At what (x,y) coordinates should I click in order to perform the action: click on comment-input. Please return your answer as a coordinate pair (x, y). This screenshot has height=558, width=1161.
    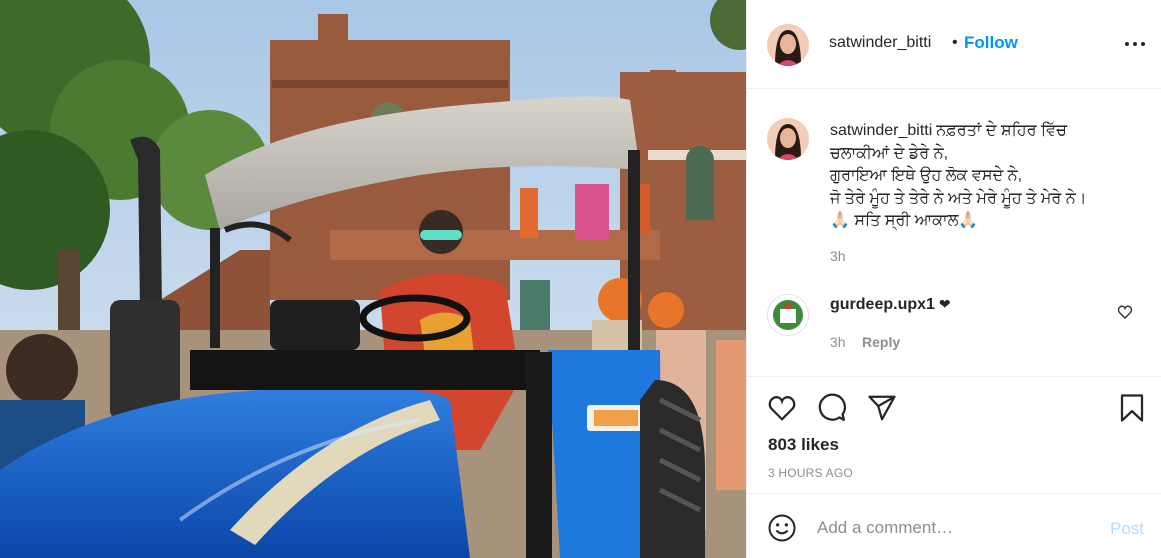
    Looking at the image, I should click on (957, 528).